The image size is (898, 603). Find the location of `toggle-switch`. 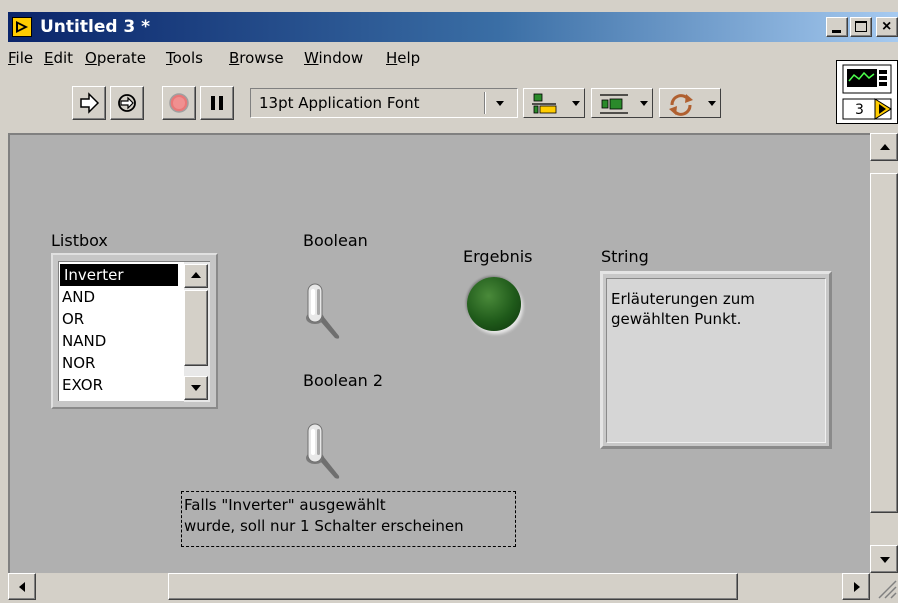

toggle-switch is located at coordinates (323, 311).